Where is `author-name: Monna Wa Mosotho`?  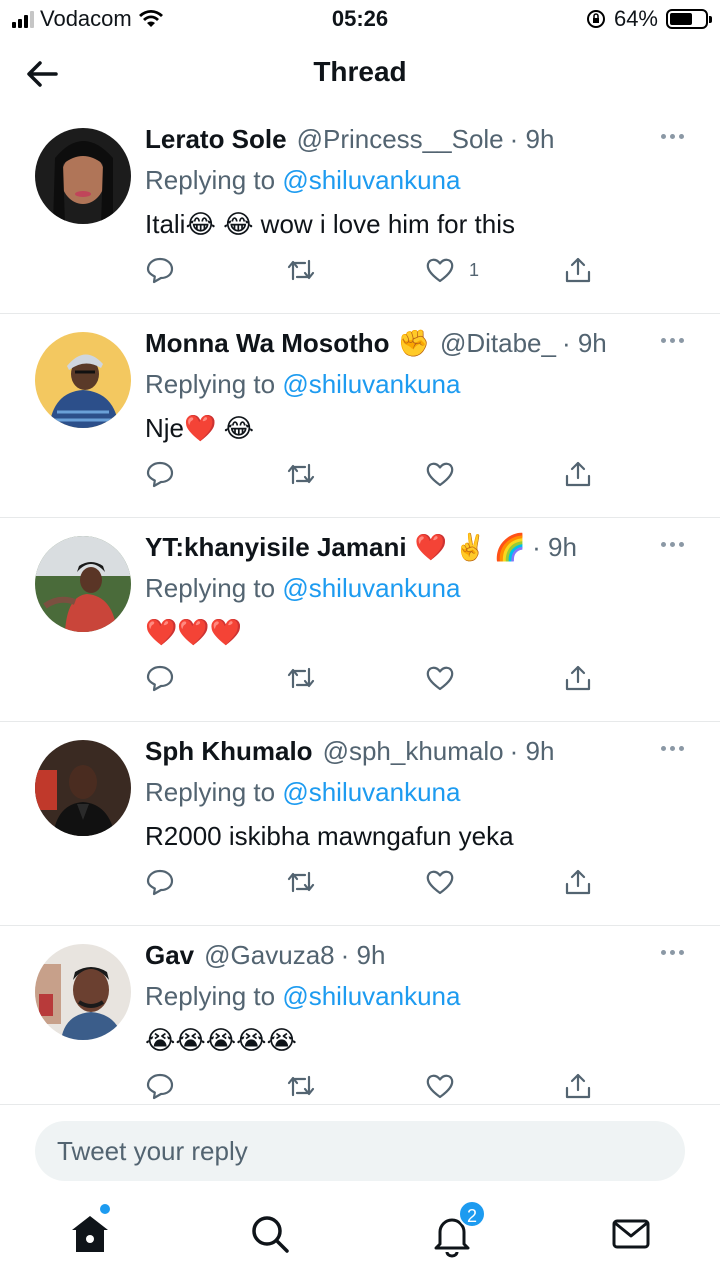 author-name: Monna Wa Mosotho is located at coordinates (267, 343).